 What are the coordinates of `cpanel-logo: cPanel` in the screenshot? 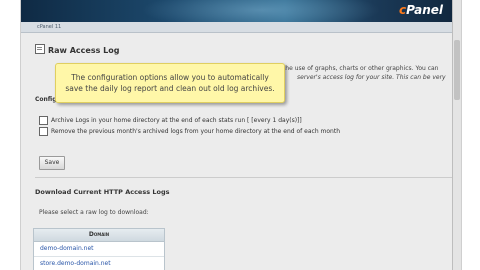 It's located at (420, 10).